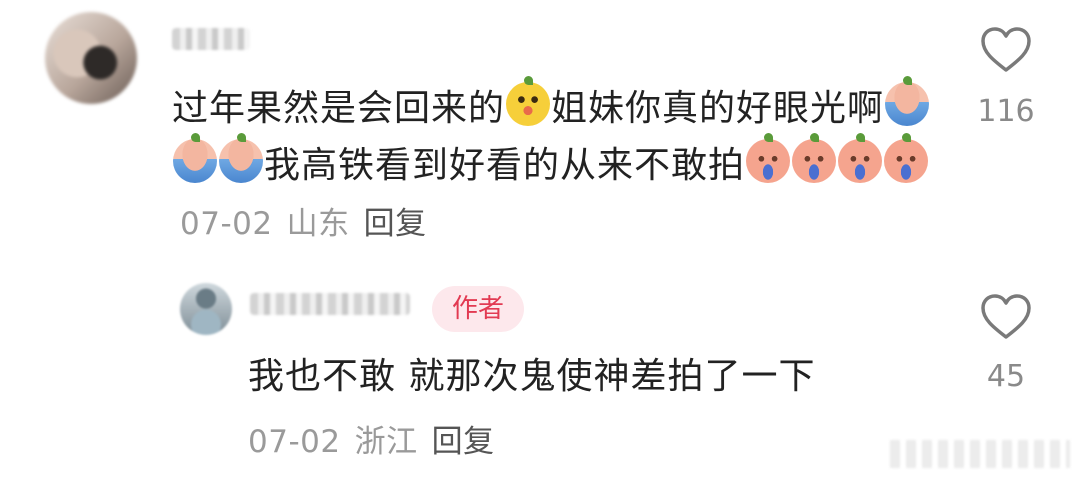  I want to click on author-badge: 作者, so click(478, 309).